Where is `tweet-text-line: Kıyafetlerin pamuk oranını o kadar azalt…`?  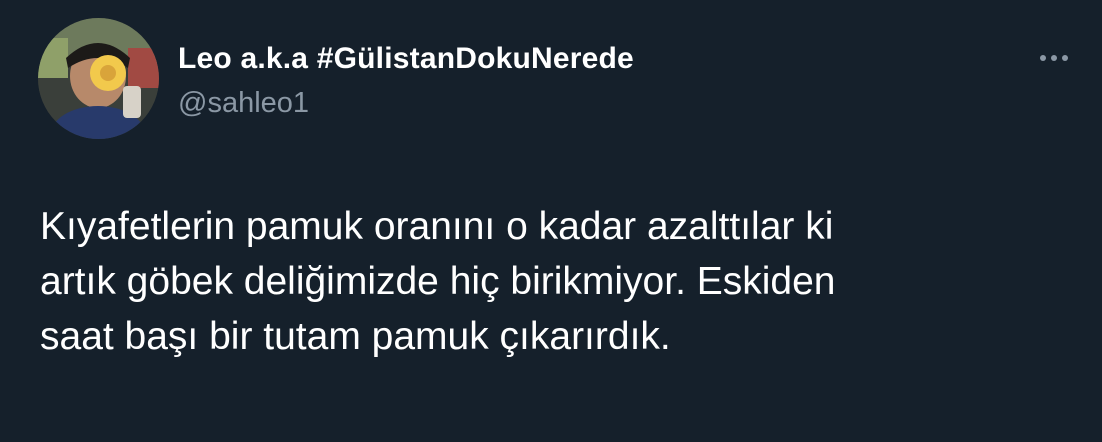
tweet-text-line: Kıyafetlerin pamuk oranını o kadar azalt… is located at coordinates (437, 226).